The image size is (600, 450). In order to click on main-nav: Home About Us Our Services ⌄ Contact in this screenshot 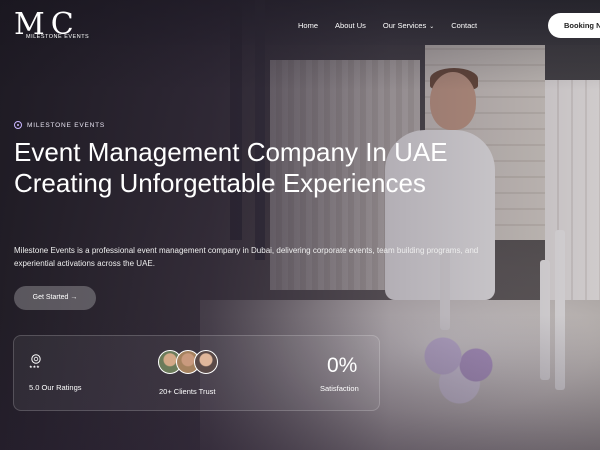, I will do `click(396, 25)`.